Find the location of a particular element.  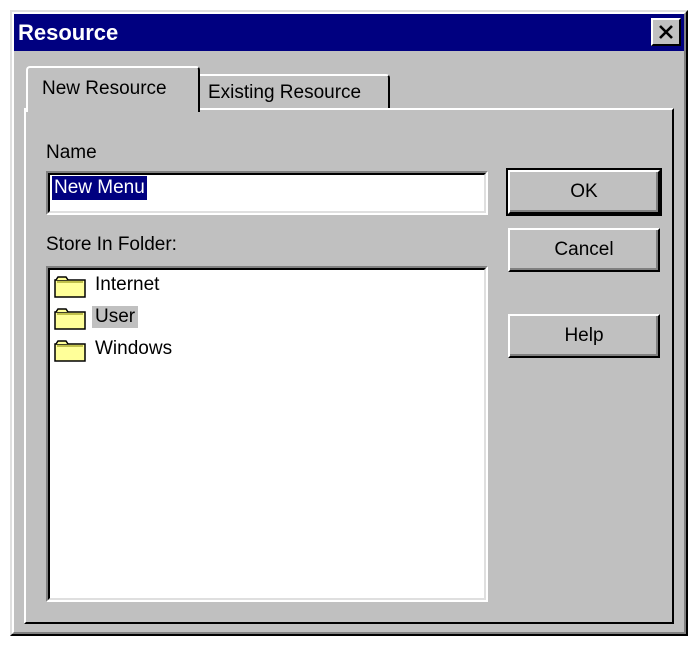

close-icon is located at coordinates (666, 32).